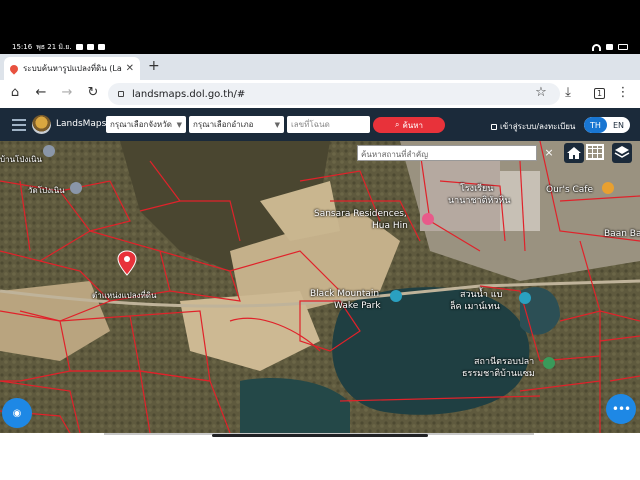 The height and width of the screenshot is (480, 640). Describe the element at coordinates (623, 93) in the screenshot. I see `menu-dots-icon: ⋮` at that location.